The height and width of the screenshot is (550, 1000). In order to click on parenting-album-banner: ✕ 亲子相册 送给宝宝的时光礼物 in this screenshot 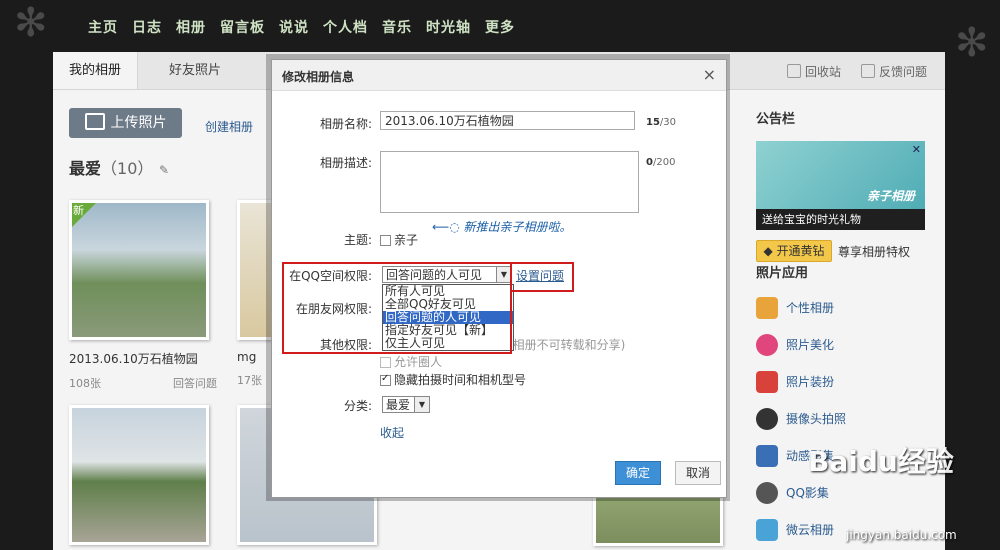, I will do `click(840, 185)`.